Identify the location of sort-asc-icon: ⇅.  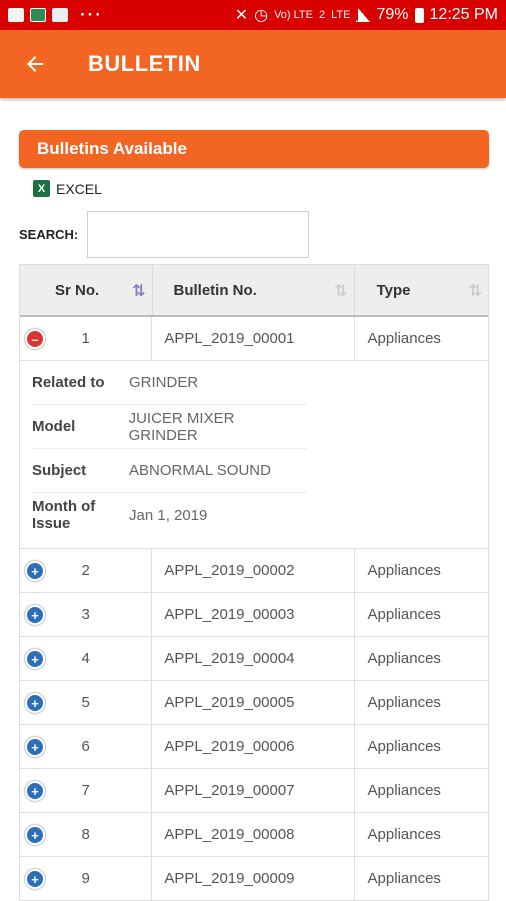
(139, 291).